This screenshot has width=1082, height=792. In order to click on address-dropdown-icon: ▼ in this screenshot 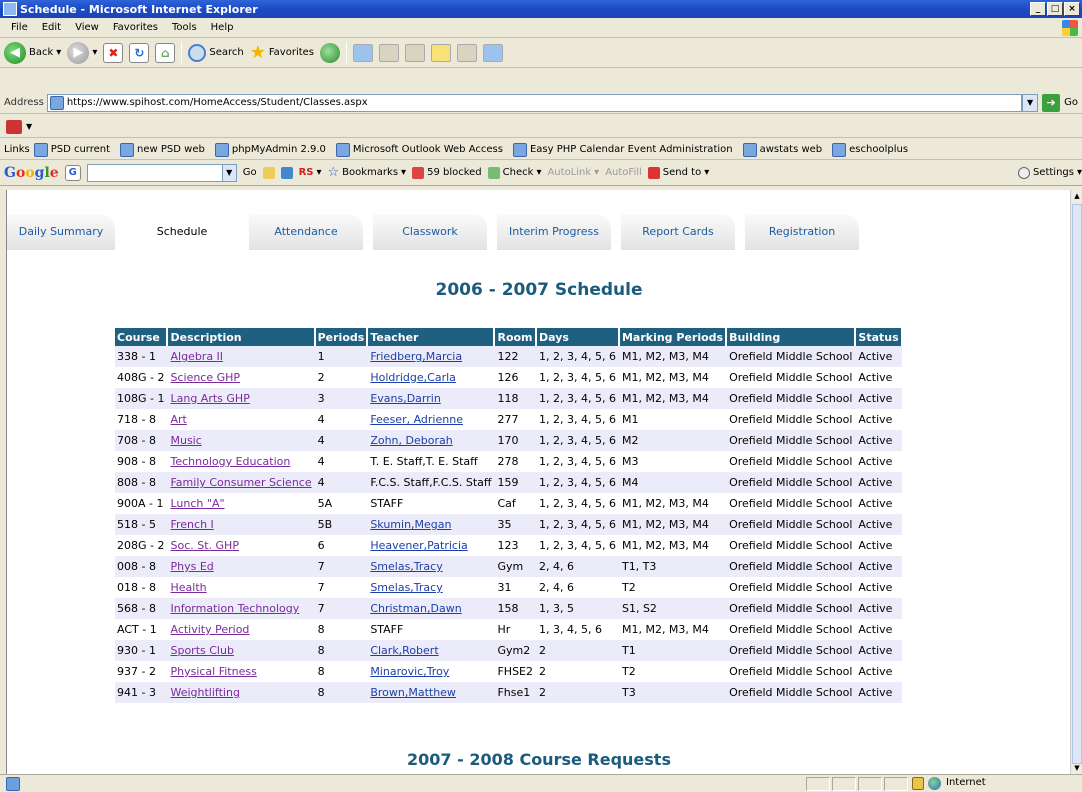, I will do `click(1030, 102)`.